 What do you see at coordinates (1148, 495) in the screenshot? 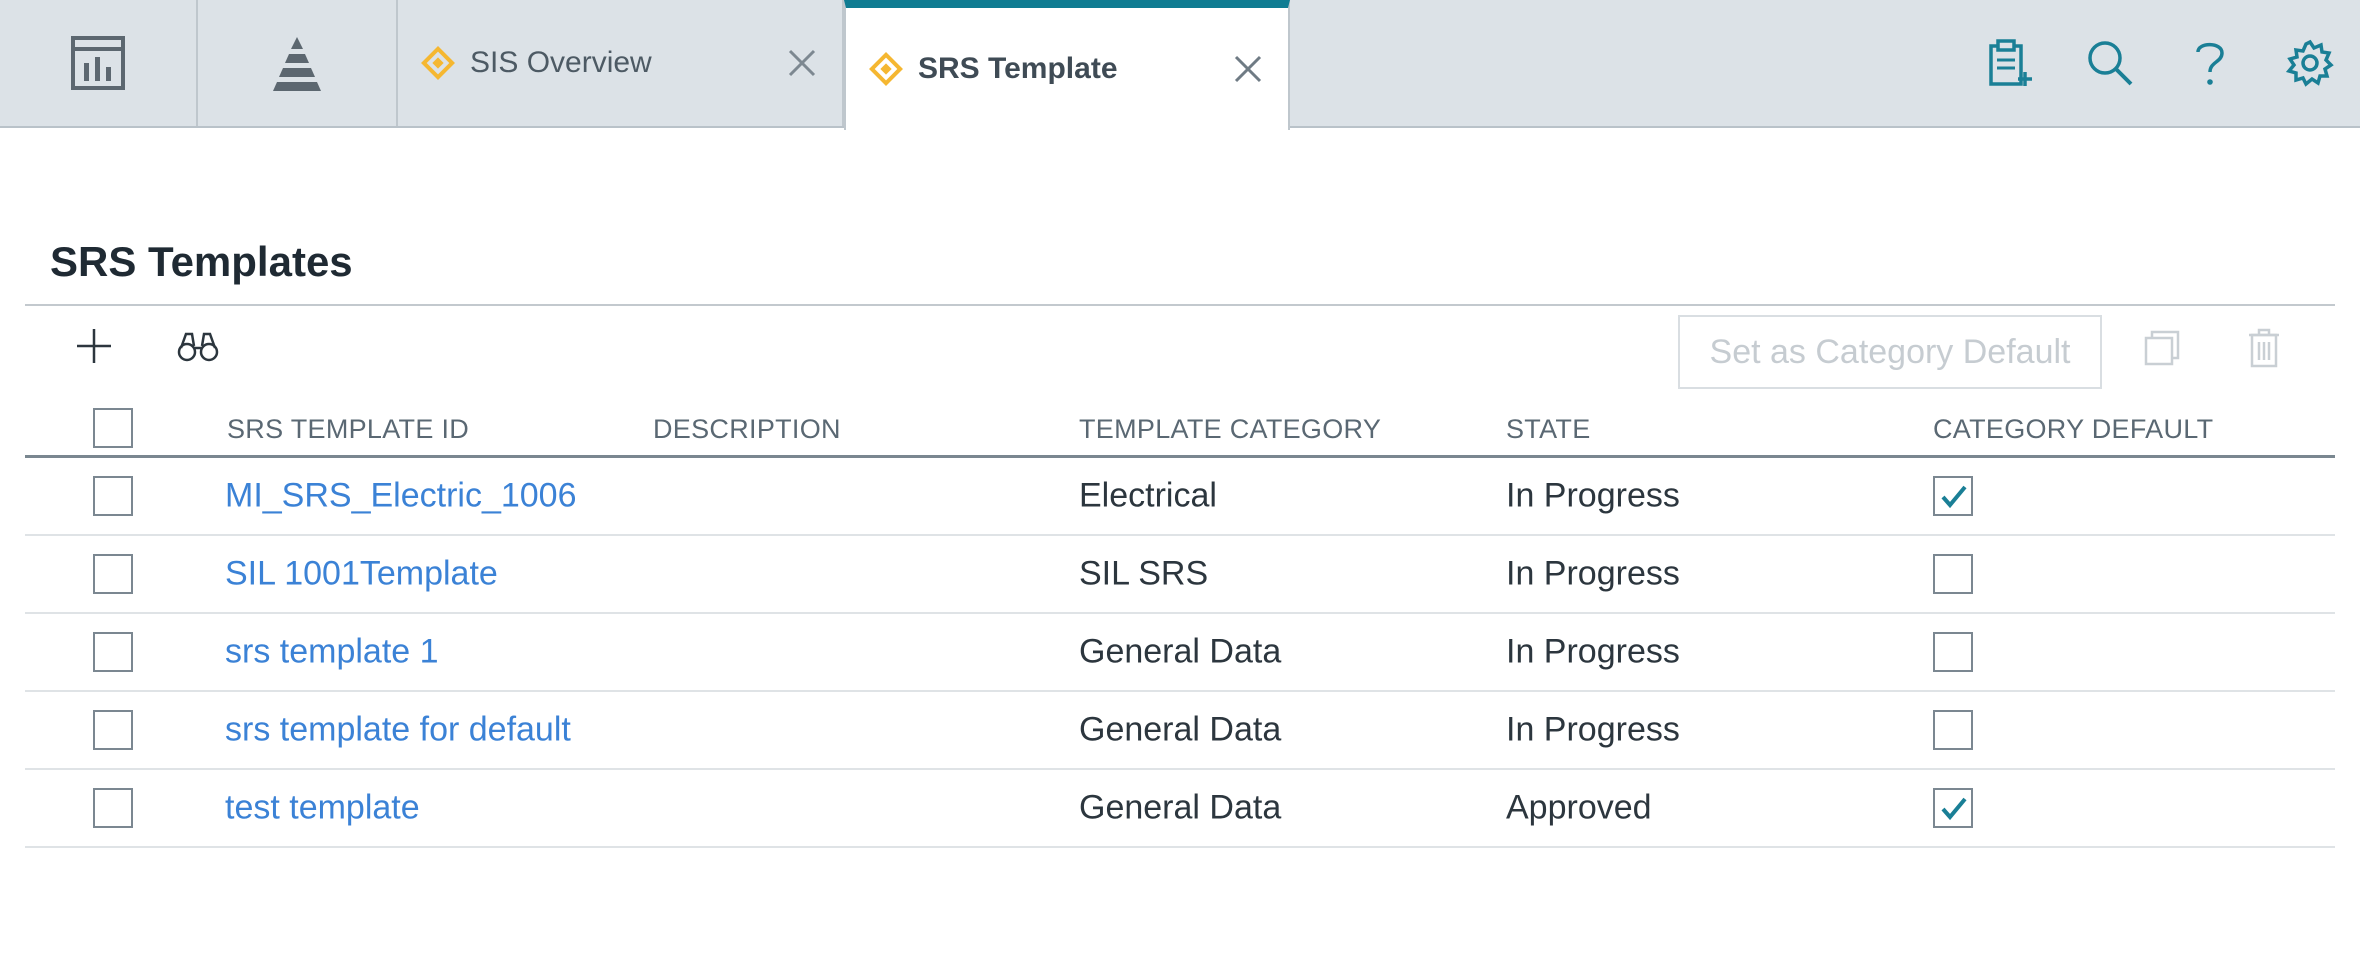
I see `template-category-cell: Electrical` at bounding box center [1148, 495].